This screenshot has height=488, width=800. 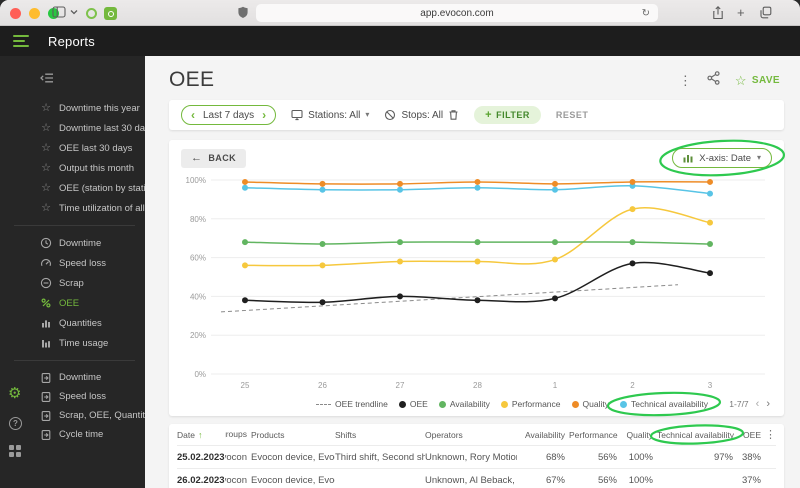 What do you see at coordinates (15, 13) in the screenshot?
I see `close-window-button` at bounding box center [15, 13].